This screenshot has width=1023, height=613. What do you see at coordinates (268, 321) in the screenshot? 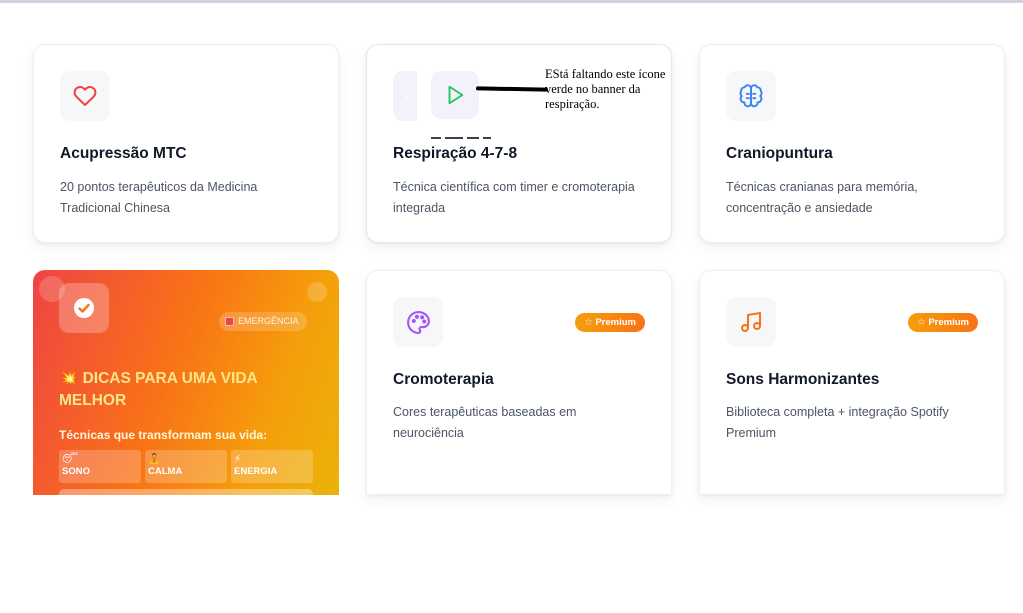
I see `emergency-badge-label: EMERGÊNCIA` at bounding box center [268, 321].